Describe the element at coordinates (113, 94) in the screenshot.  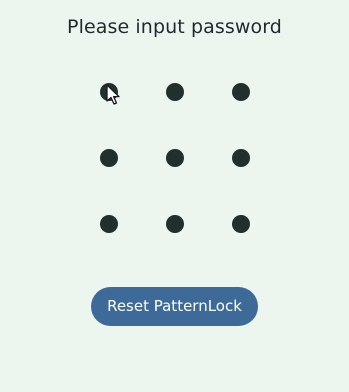
I see `mouse-pointer-icon` at that location.